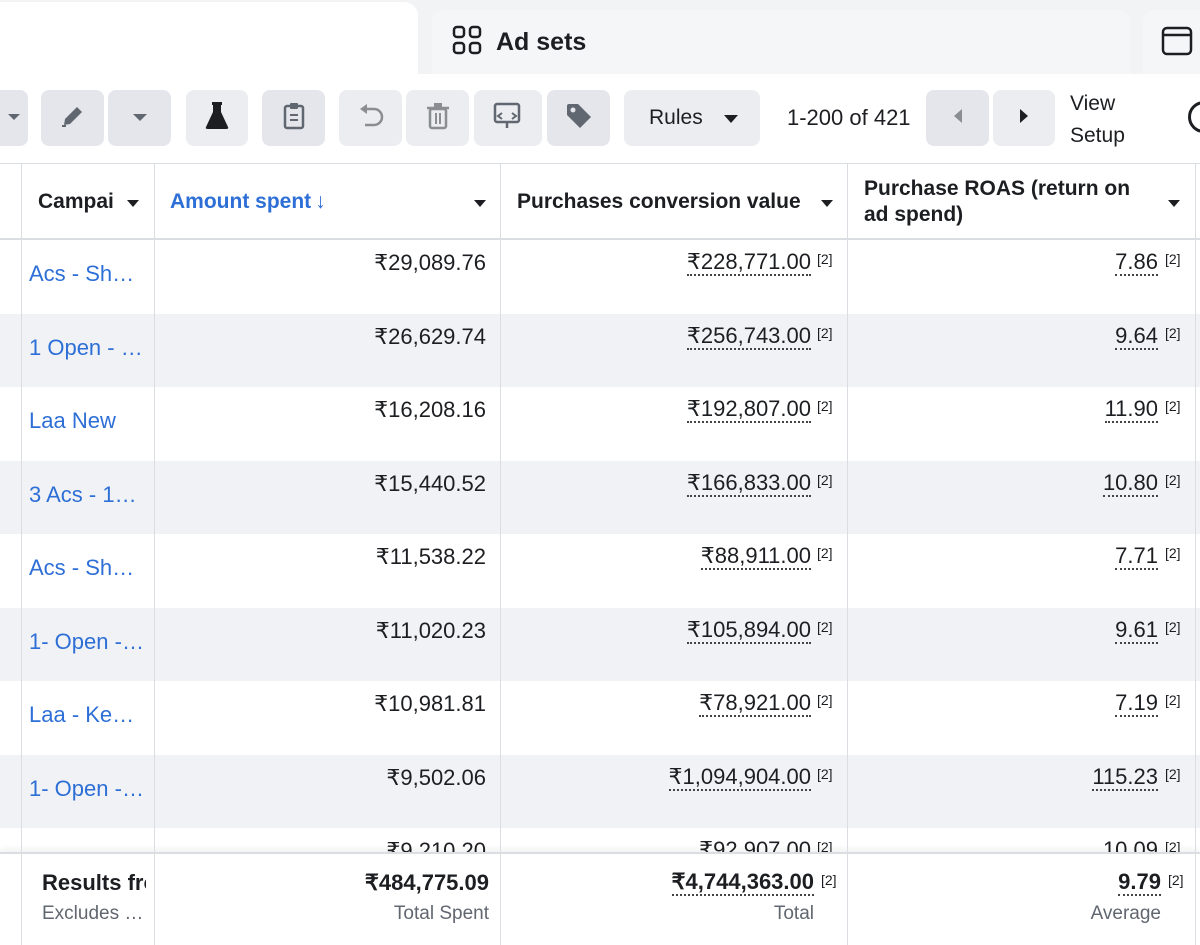 The height and width of the screenshot is (945, 1200). What do you see at coordinates (748, 483) in the screenshot?
I see `conversion-value-cell: ₹166,833.00` at bounding box center [748, 483].